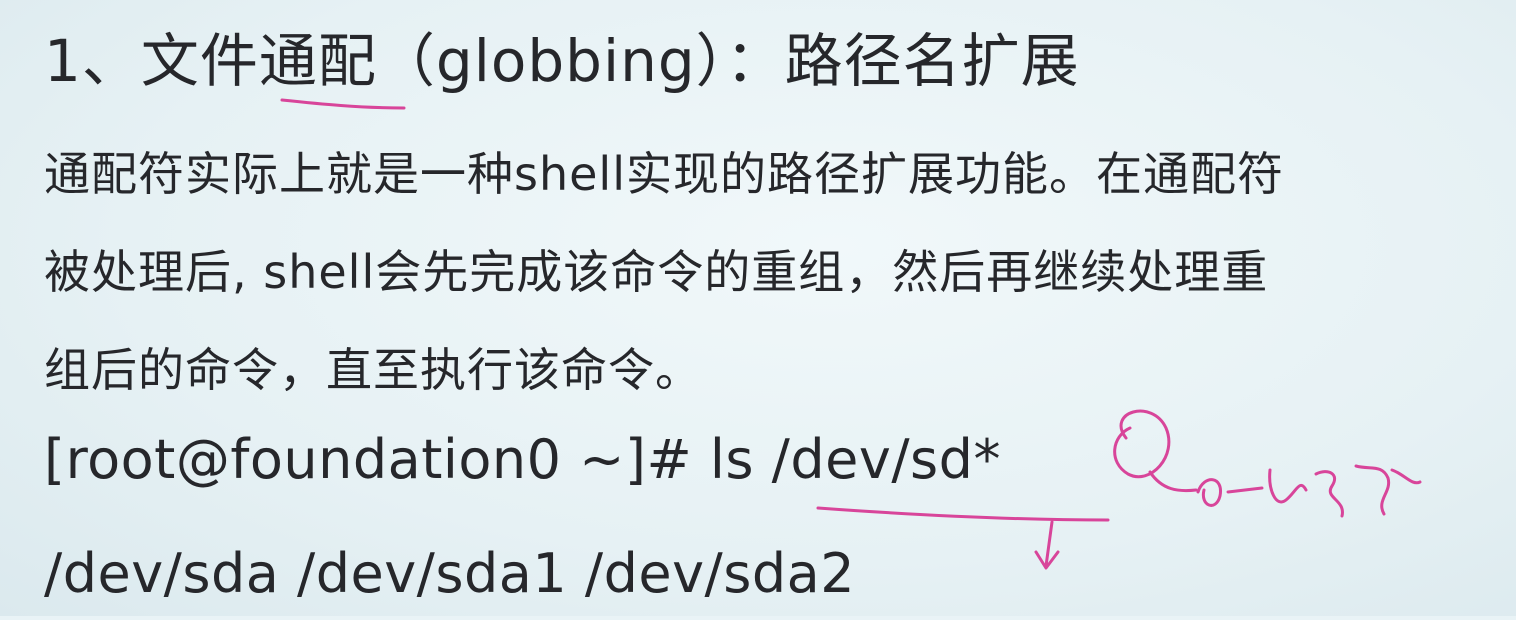 Image resolution: width=1516 pixels, height=620 pixels. Describe the element at coordinates (1173, 481) in the screenshot. I see `arrow-shaft-mark` at that location.